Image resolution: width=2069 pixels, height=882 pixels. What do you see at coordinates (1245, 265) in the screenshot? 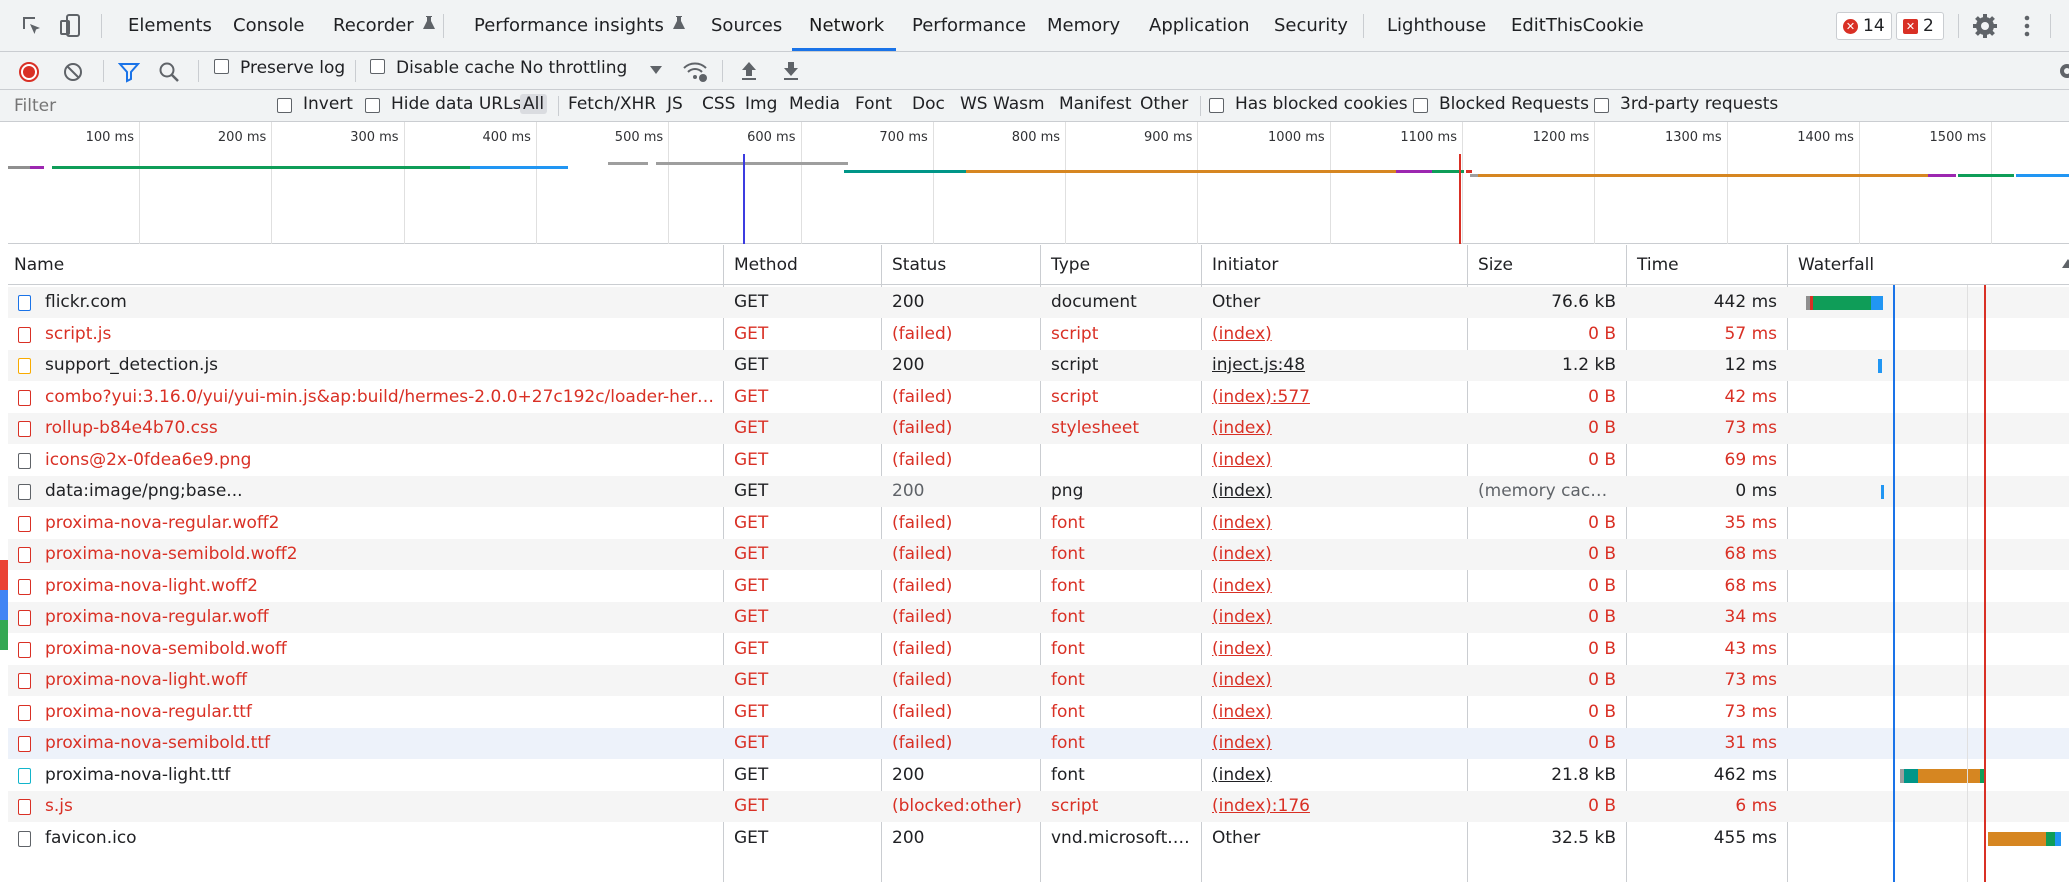
I see `column-header-initiator: Initiator` at bounding box center [1245, 265].